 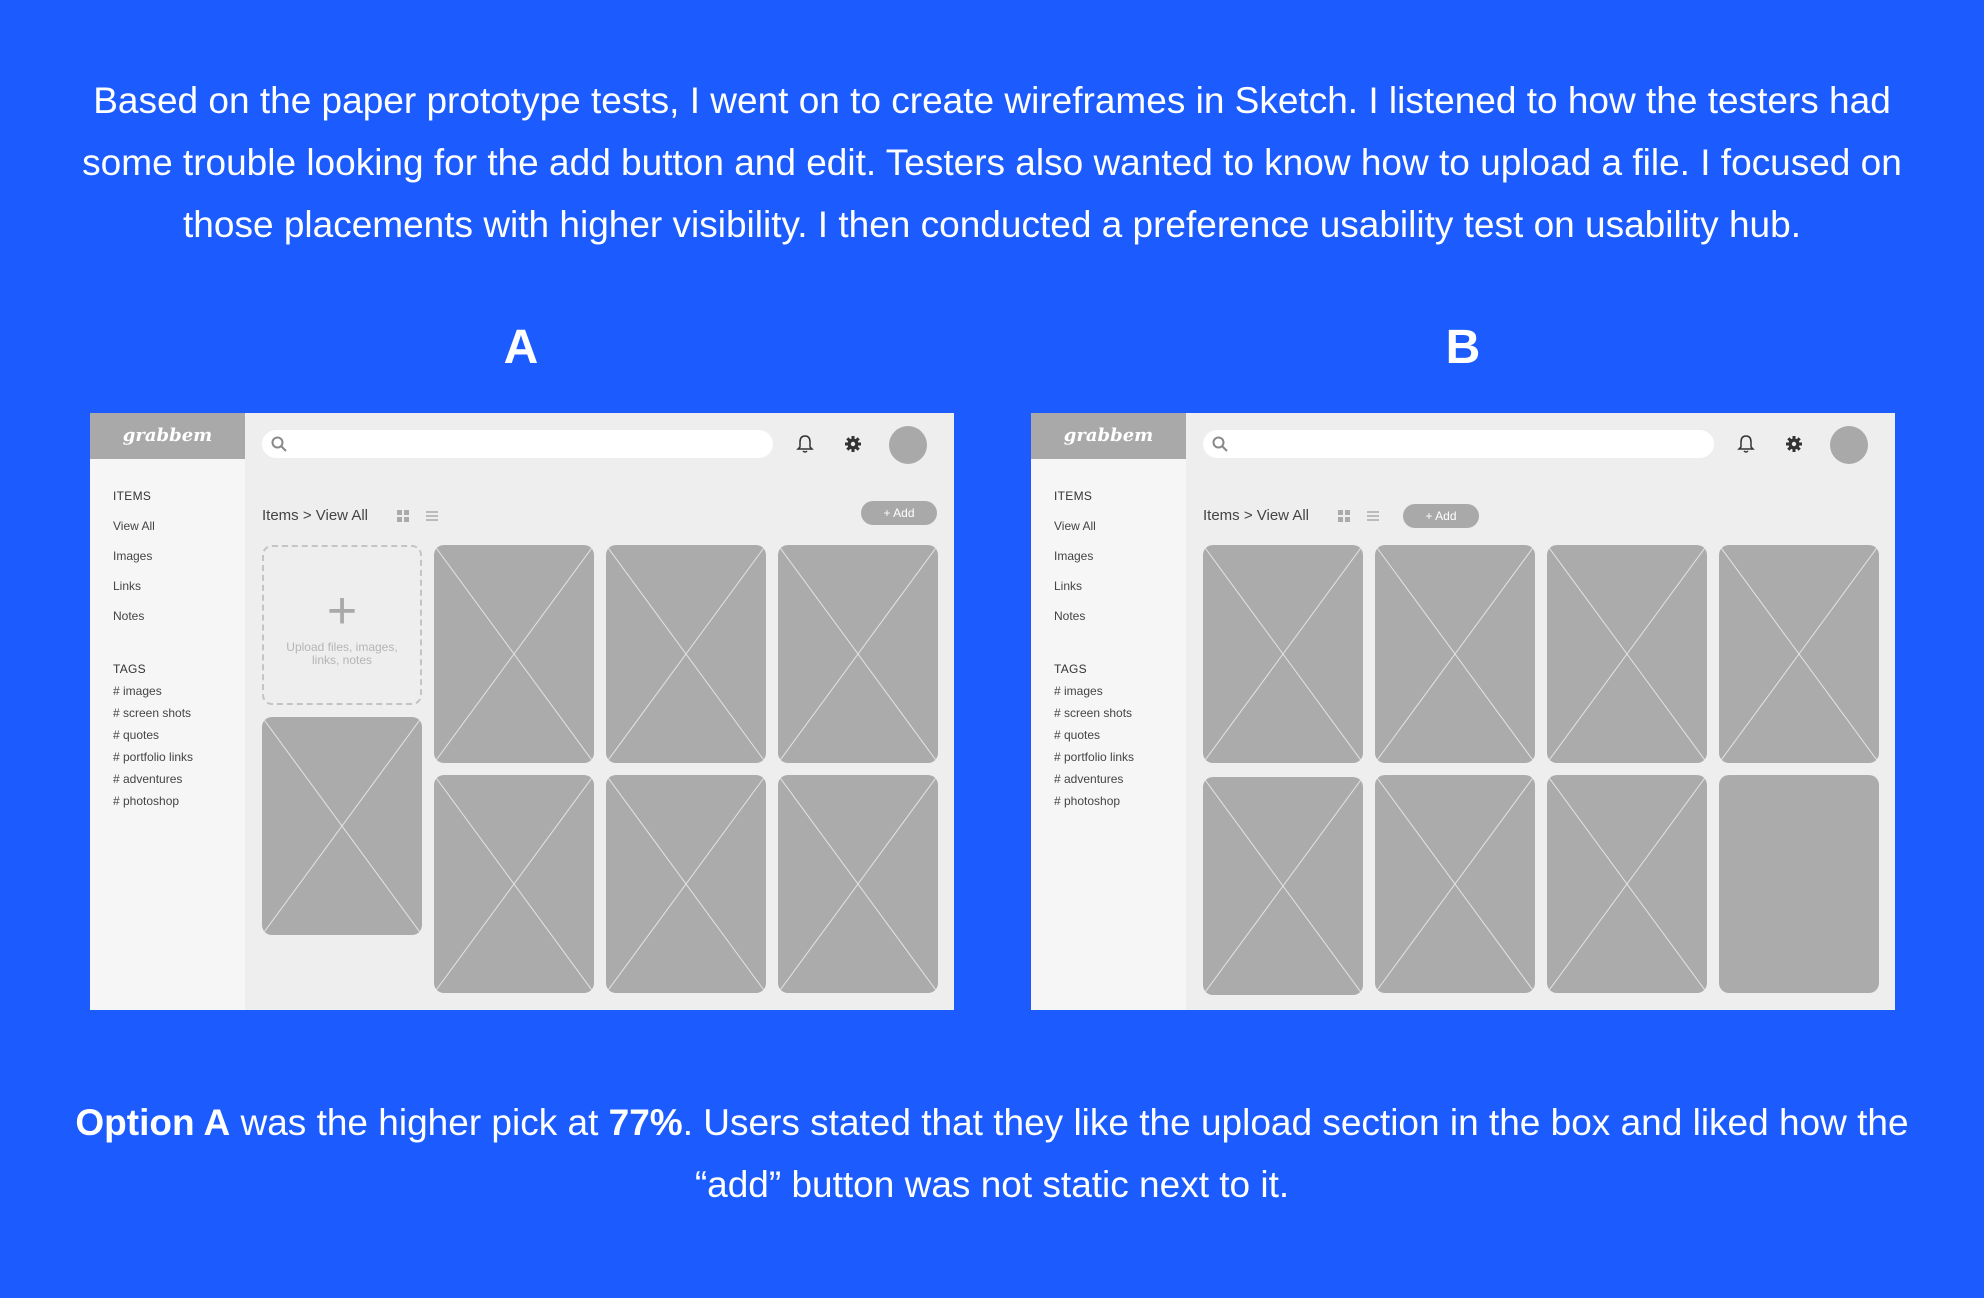 I want to click on upload-plus-icon: +, so click(x=342, y=611).